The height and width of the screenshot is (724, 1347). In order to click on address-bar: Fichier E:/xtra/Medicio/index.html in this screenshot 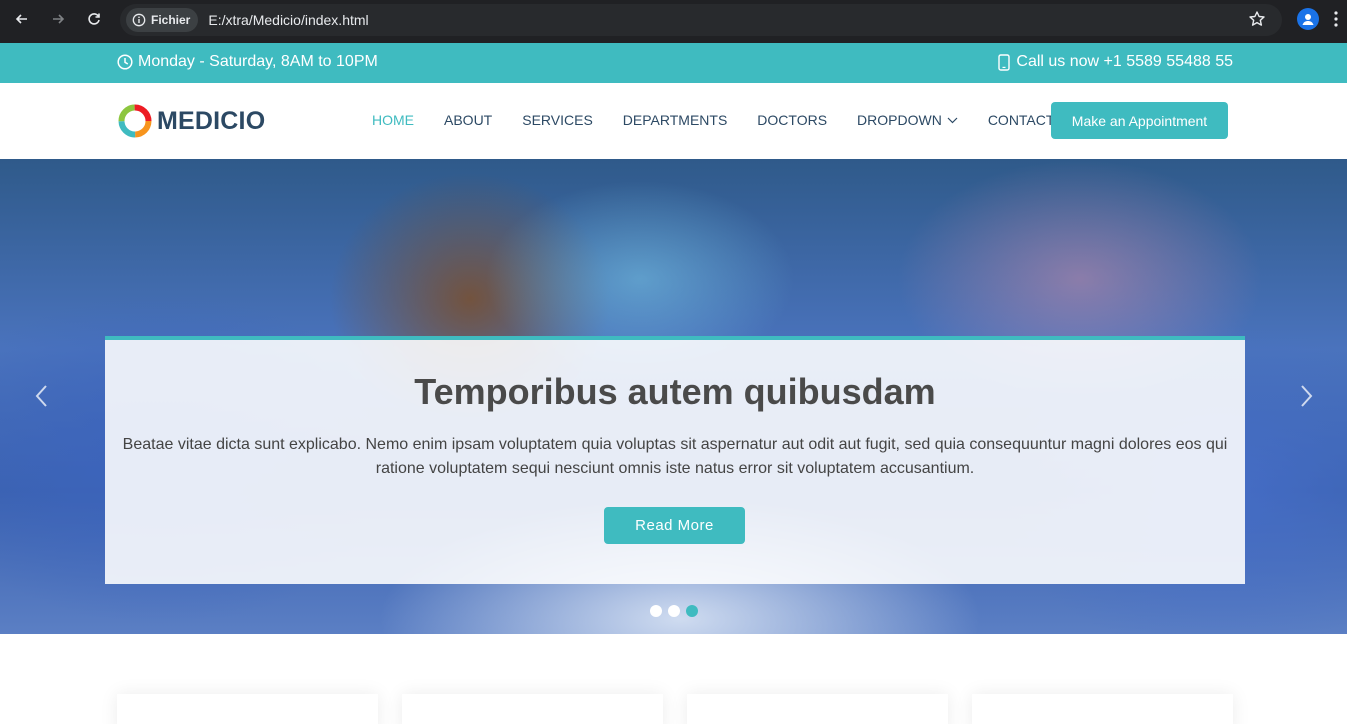, I will do `click(701, 20)`.